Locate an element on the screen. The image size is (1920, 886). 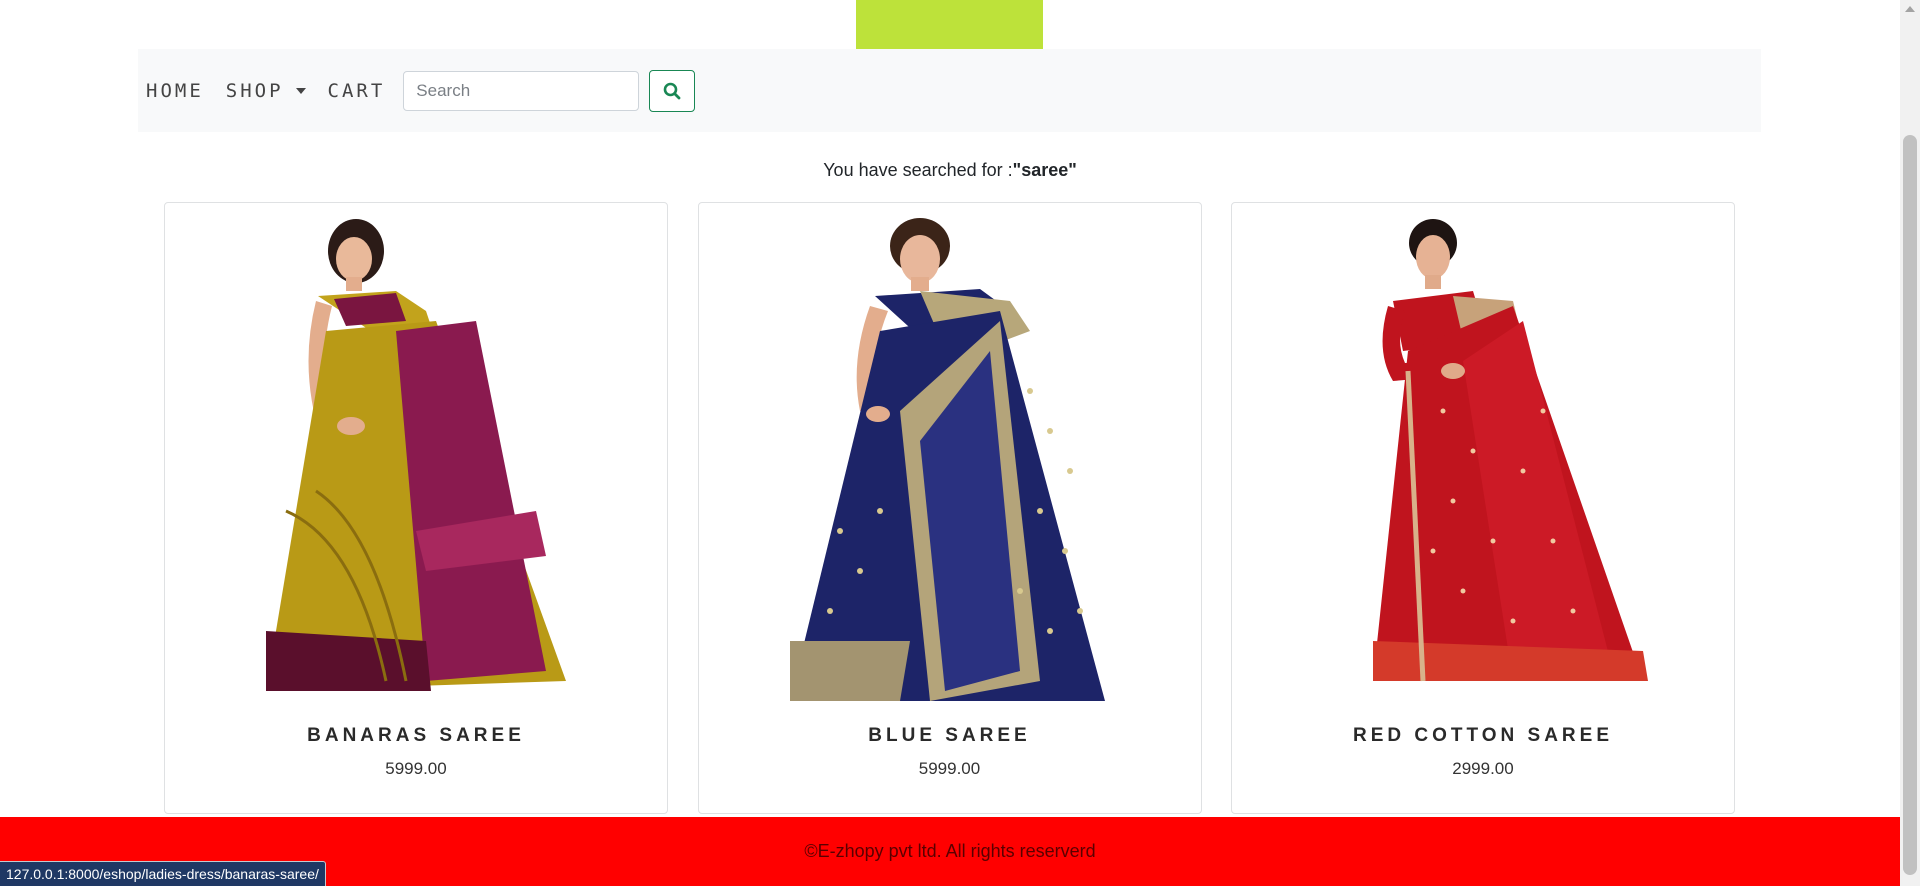
nav-shop-dropdown: SHOP is located at coordinates (266, 91).